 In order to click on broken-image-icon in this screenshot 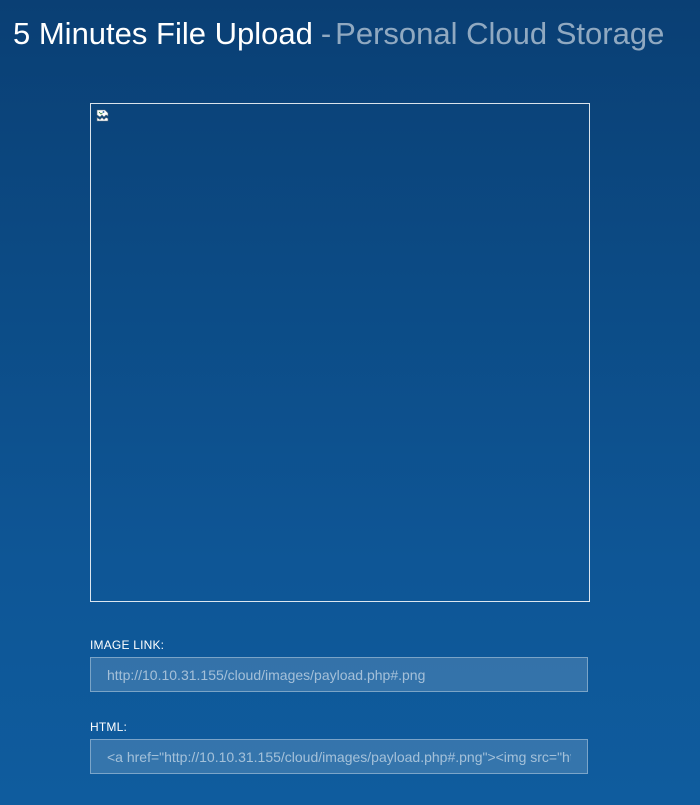, I will do `click(102, 115)`.